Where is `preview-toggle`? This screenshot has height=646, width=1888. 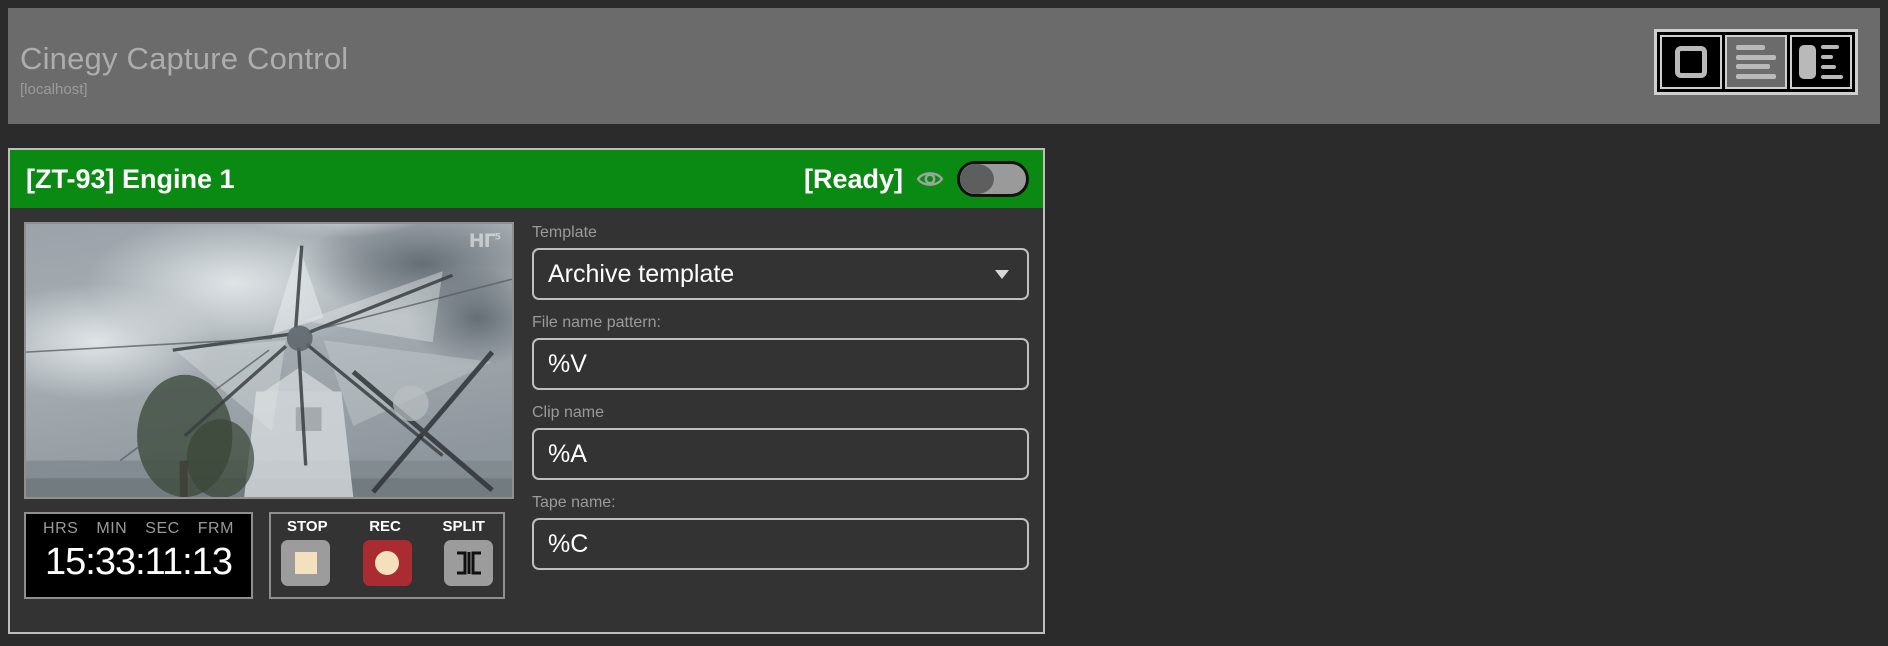 preview-toggle is located at coordinates (993, 179).